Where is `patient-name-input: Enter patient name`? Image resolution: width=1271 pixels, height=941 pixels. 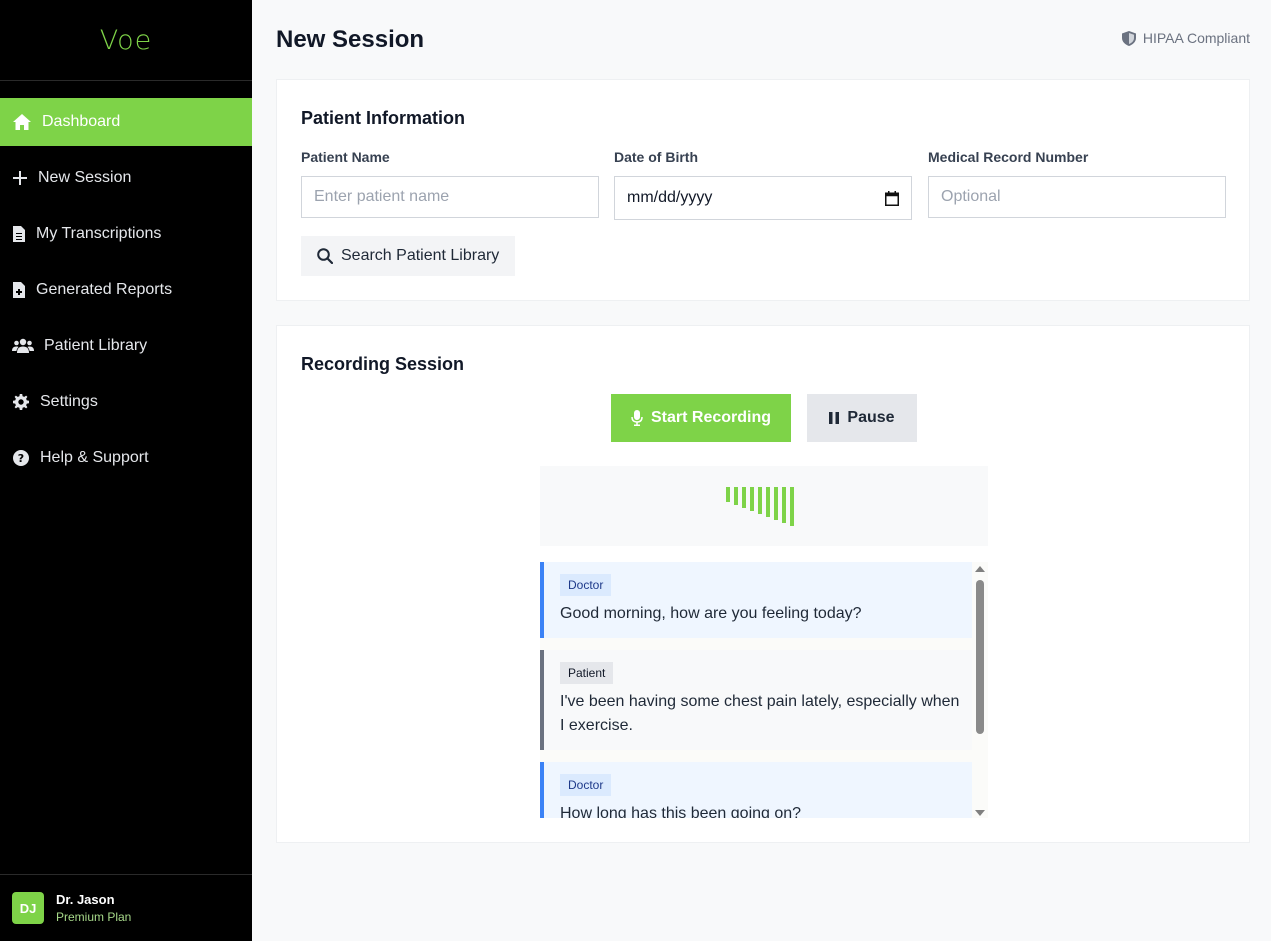
patient-name-input: Enter patient name is located at coordinates (450, 197).